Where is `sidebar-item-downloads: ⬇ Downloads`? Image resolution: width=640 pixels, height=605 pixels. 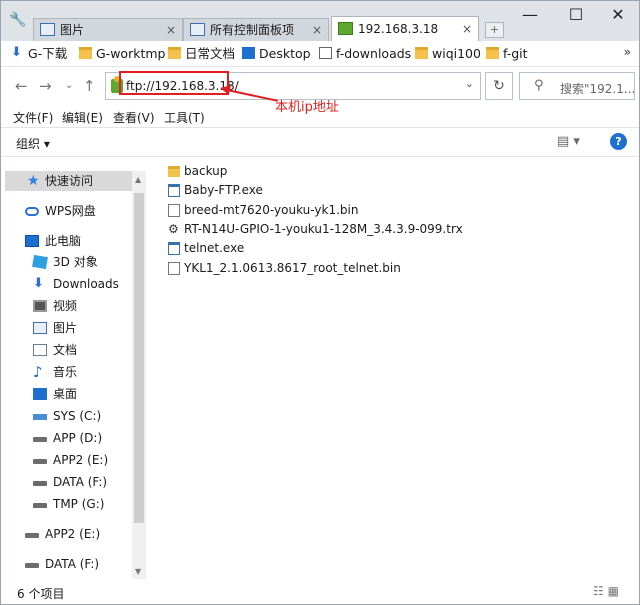 sidebar-item-downloads: ⬇ Downloads is located at coordinates (76, 284).